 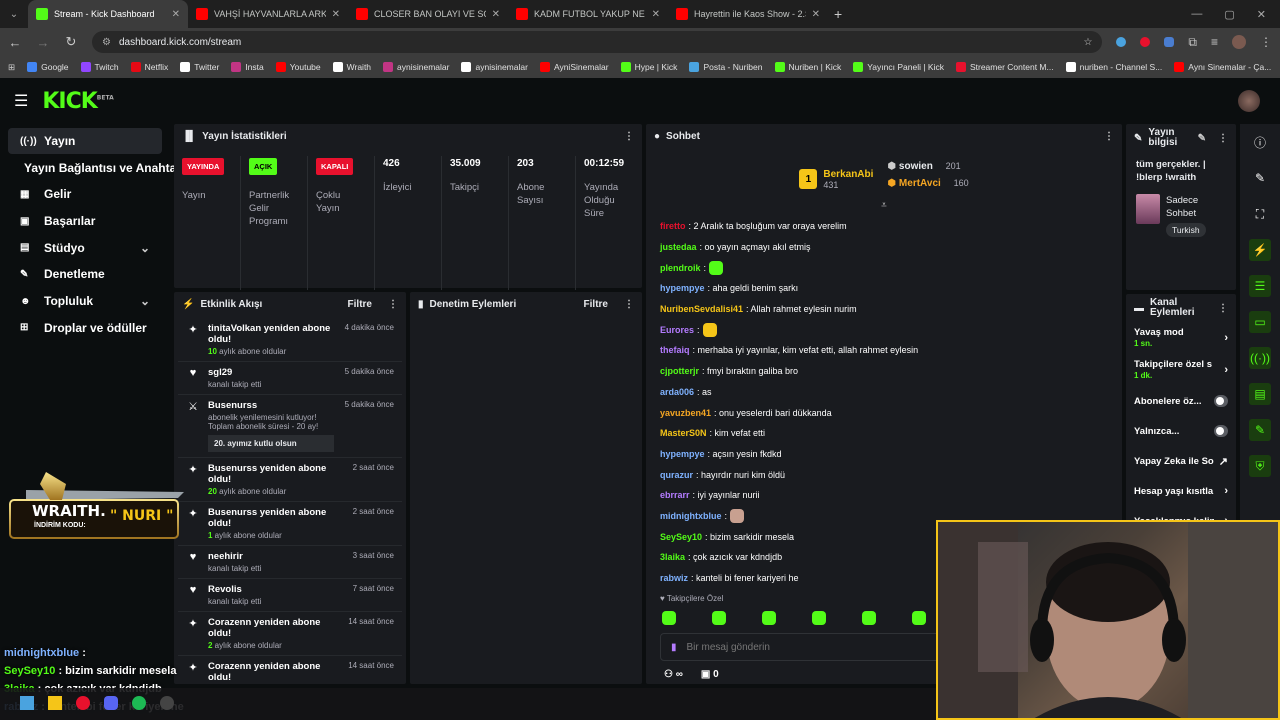 I want to click on browser-tab: KADM FUTBOL YAKUP NE KADA ✕, so click(x=588, y=14).